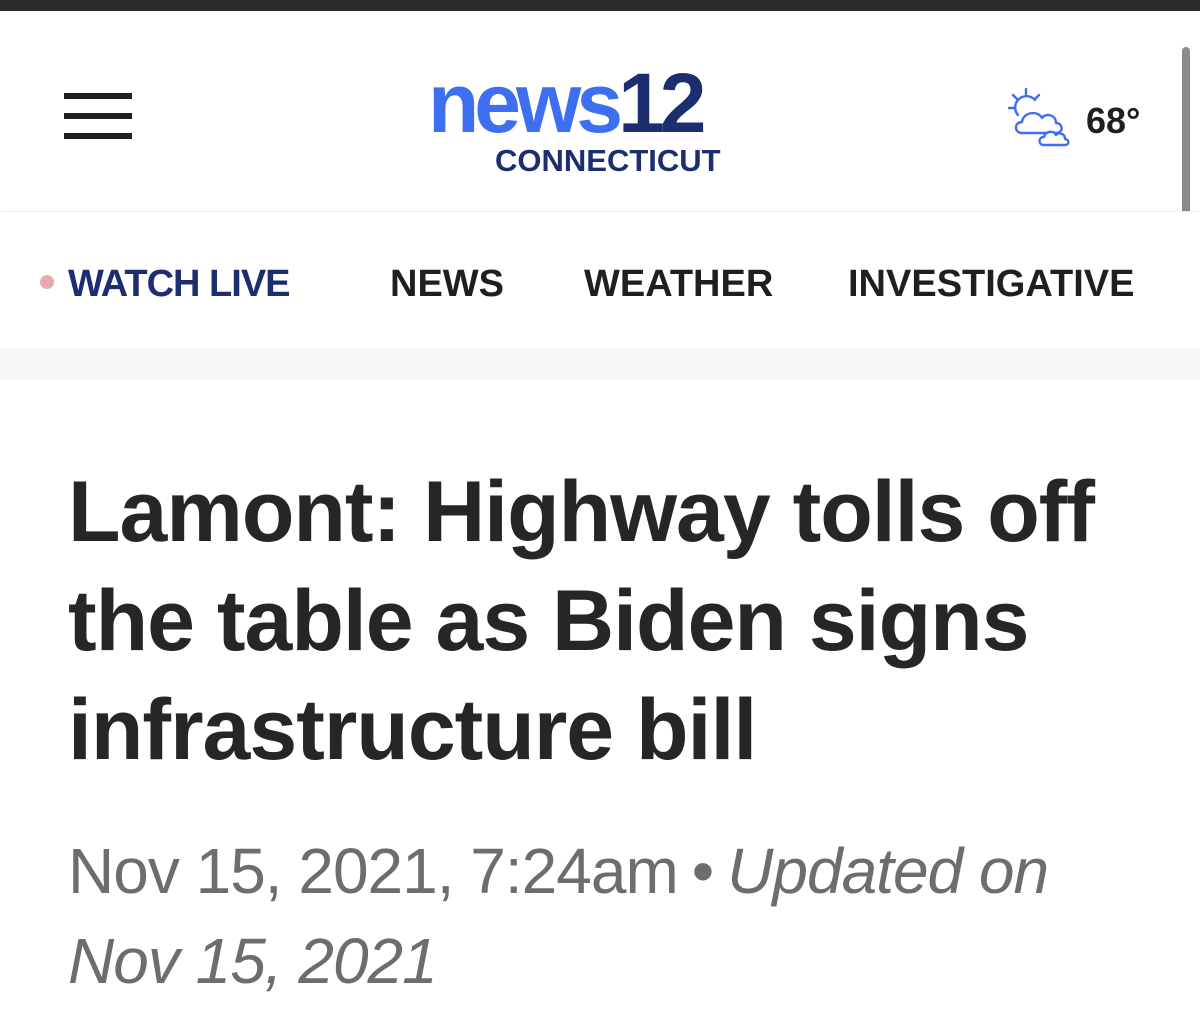 This screenshot has height=1013, width=1200. Describe the element at coordinates (1039, 117) in the screenshot. I see `partly-cloudy-icon` at that location.